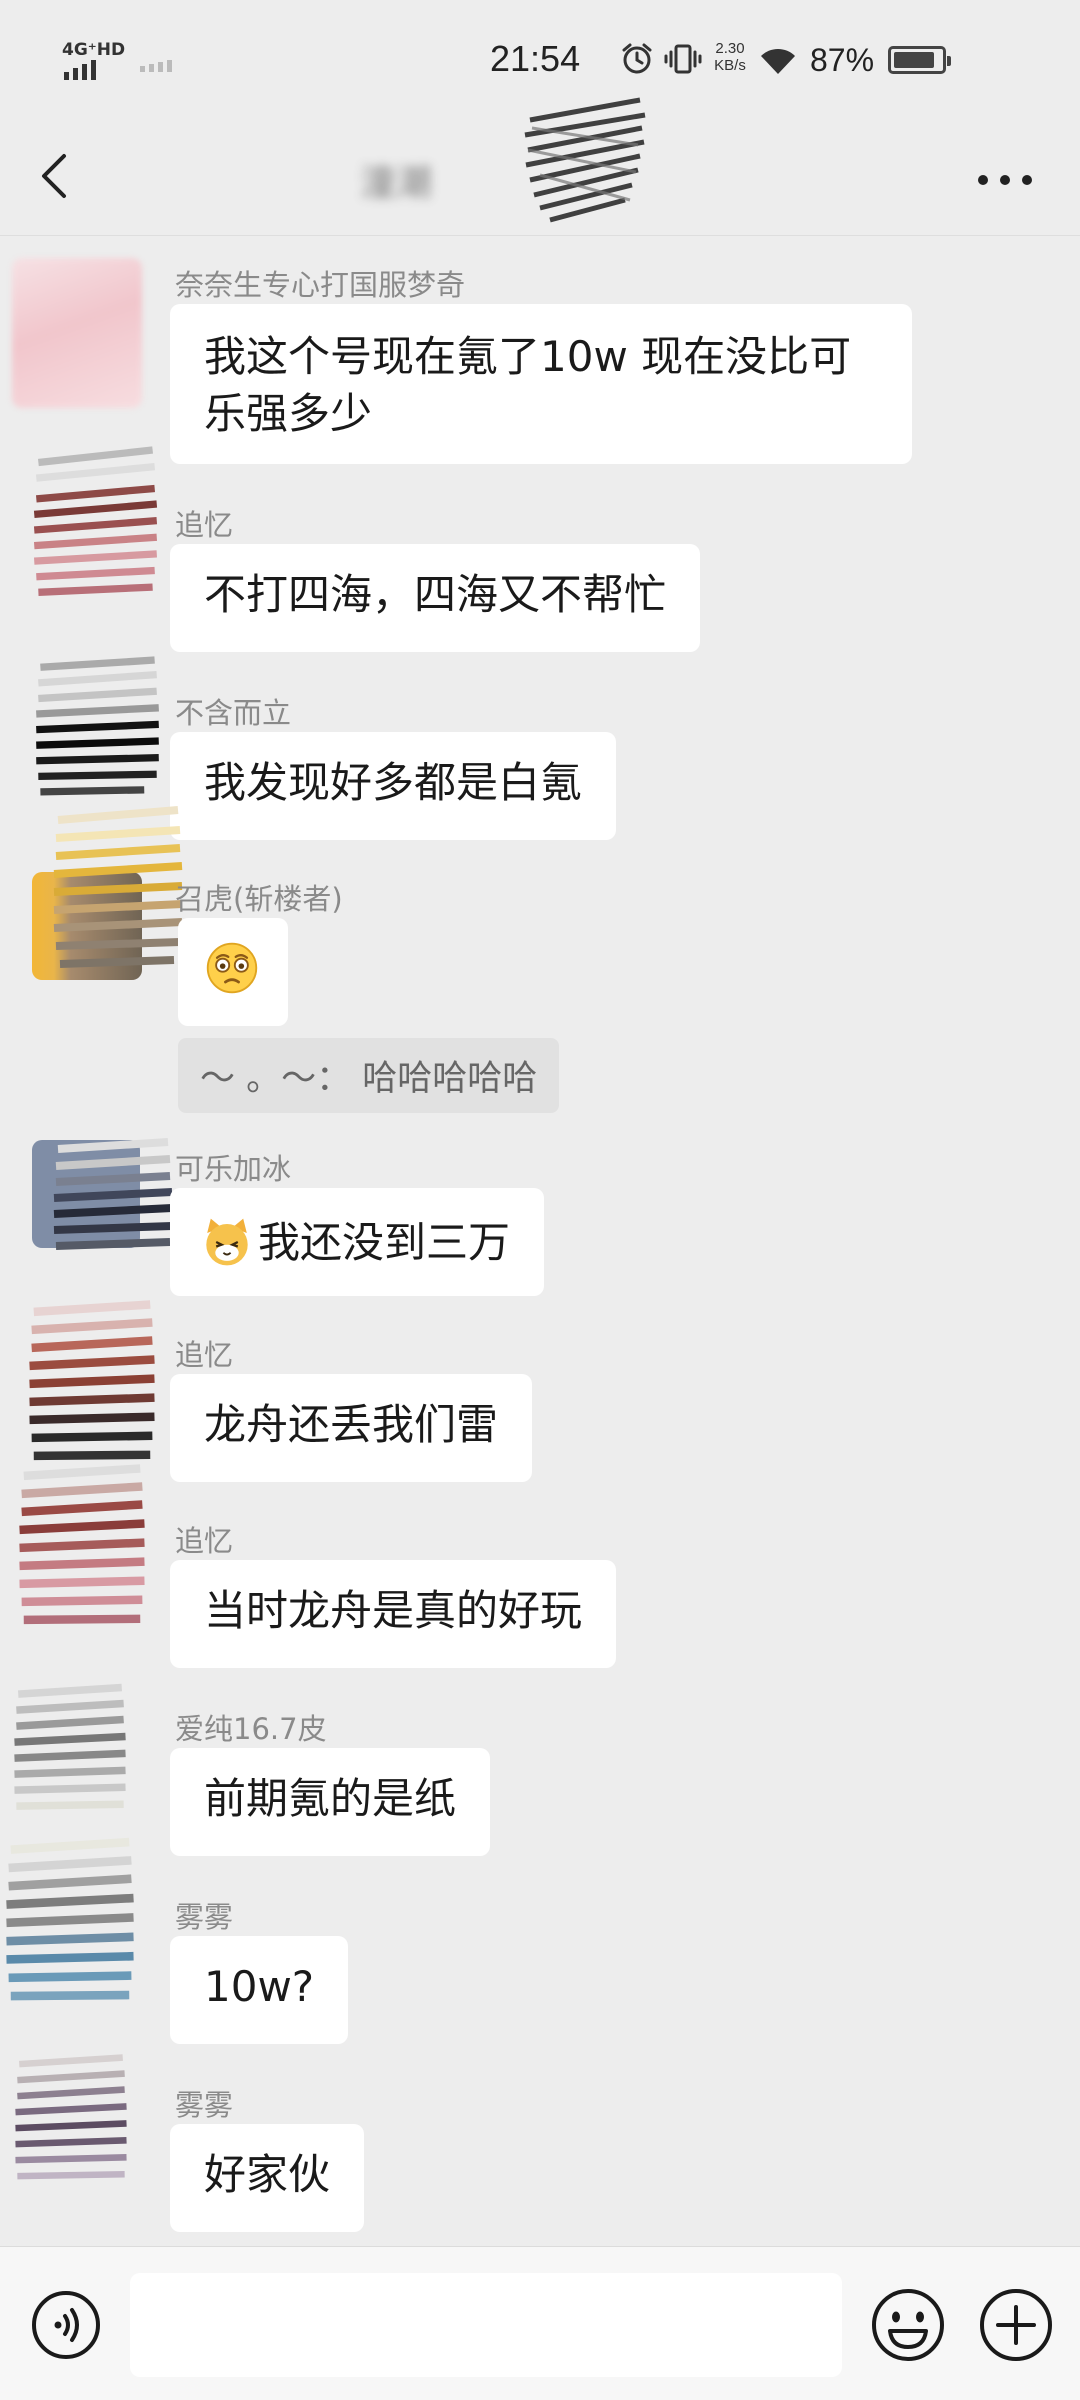  Describe the element at coordinates (908, 2325) in the screenshot. I see `emoji-icon` at that location.